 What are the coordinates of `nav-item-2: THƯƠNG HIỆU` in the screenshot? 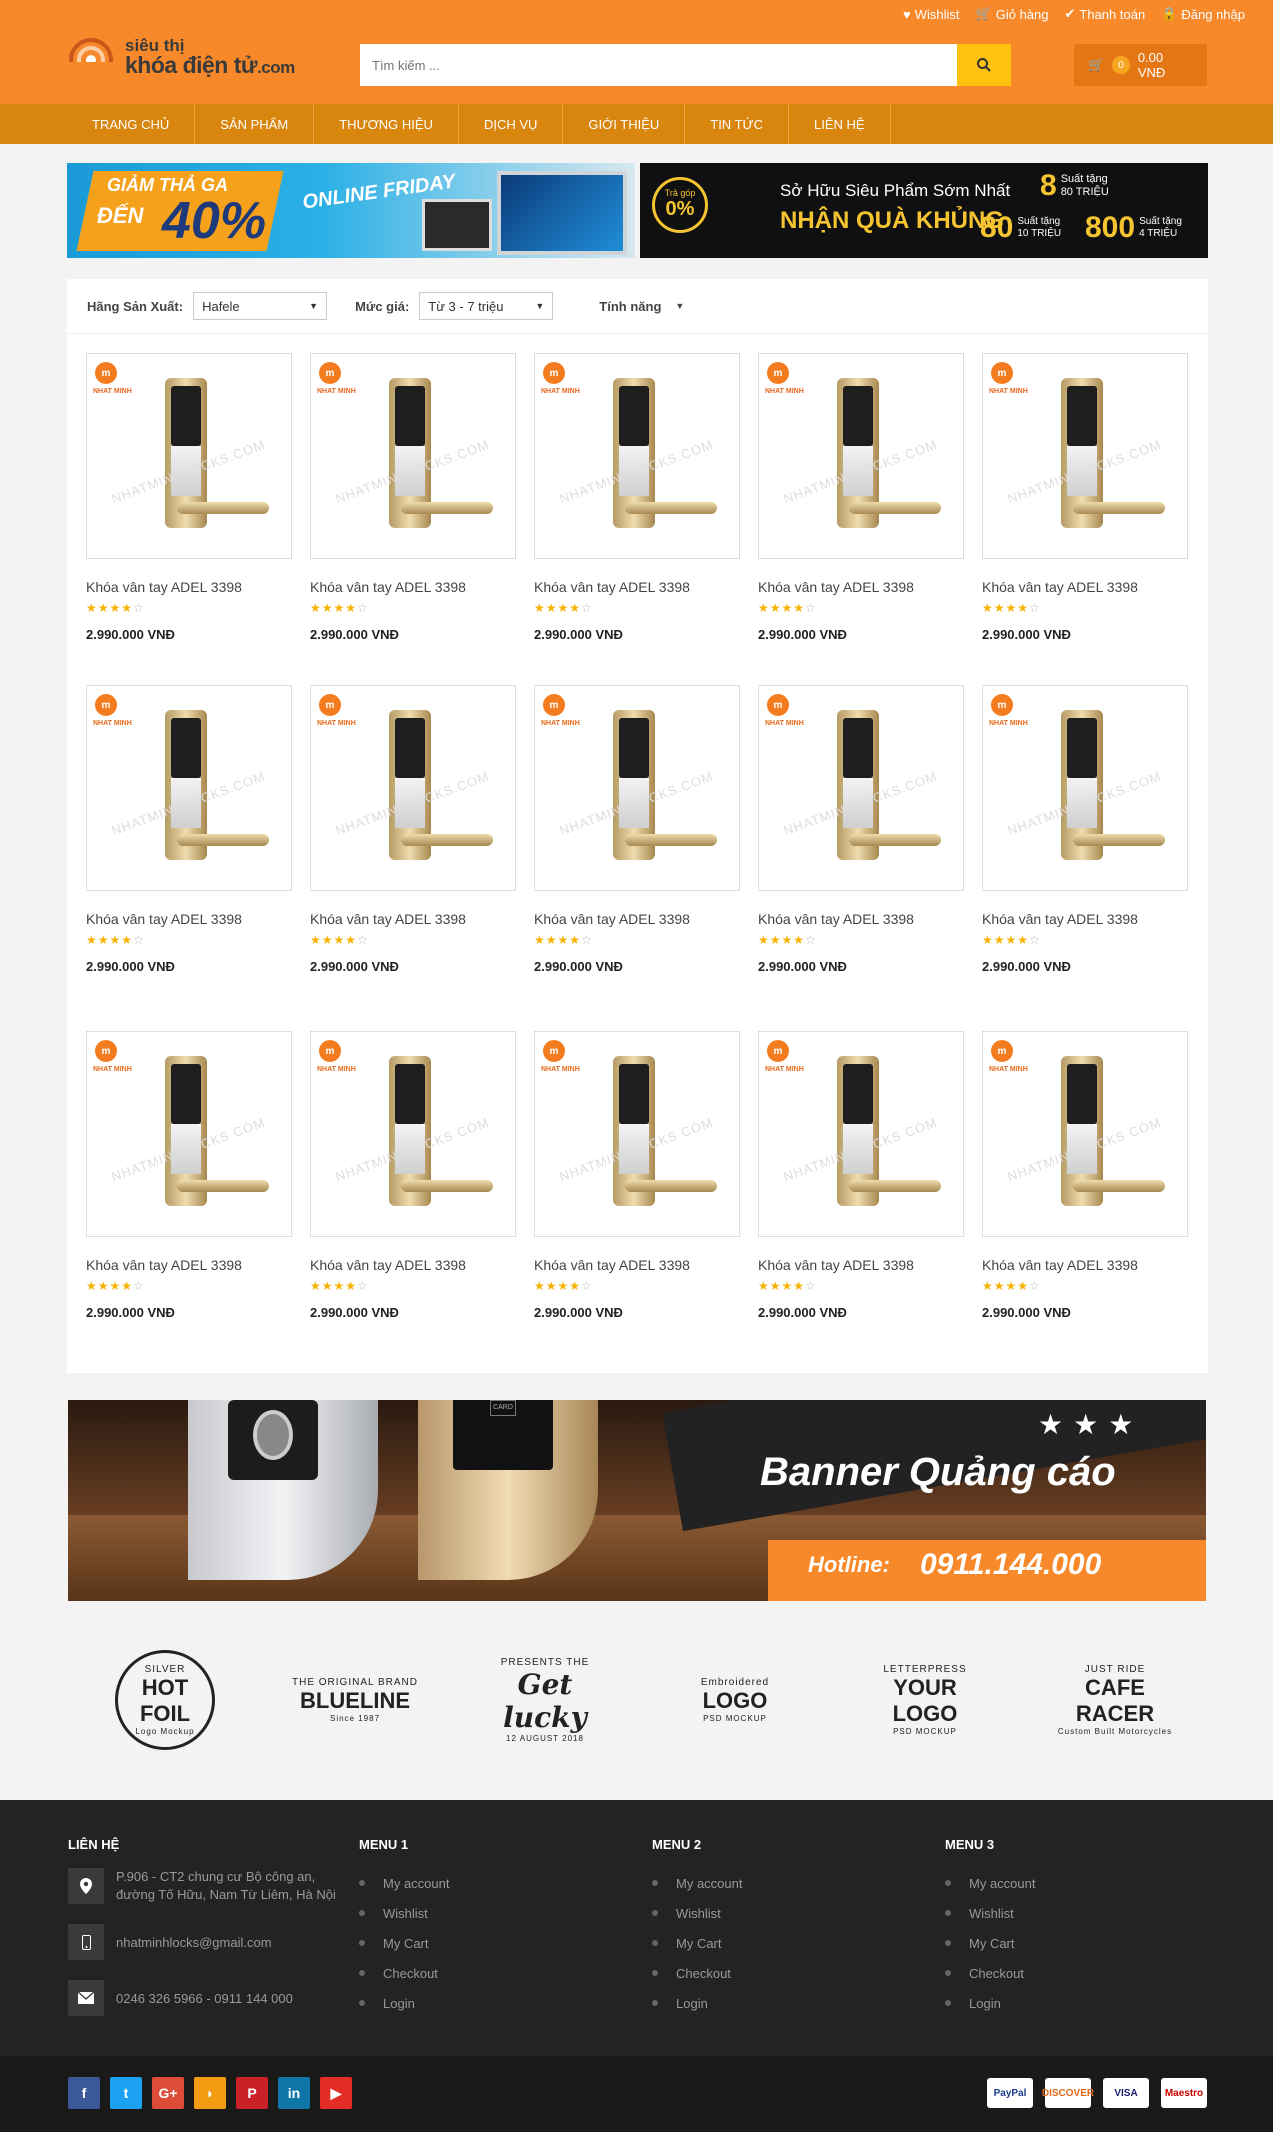 It's located at (386, 124).